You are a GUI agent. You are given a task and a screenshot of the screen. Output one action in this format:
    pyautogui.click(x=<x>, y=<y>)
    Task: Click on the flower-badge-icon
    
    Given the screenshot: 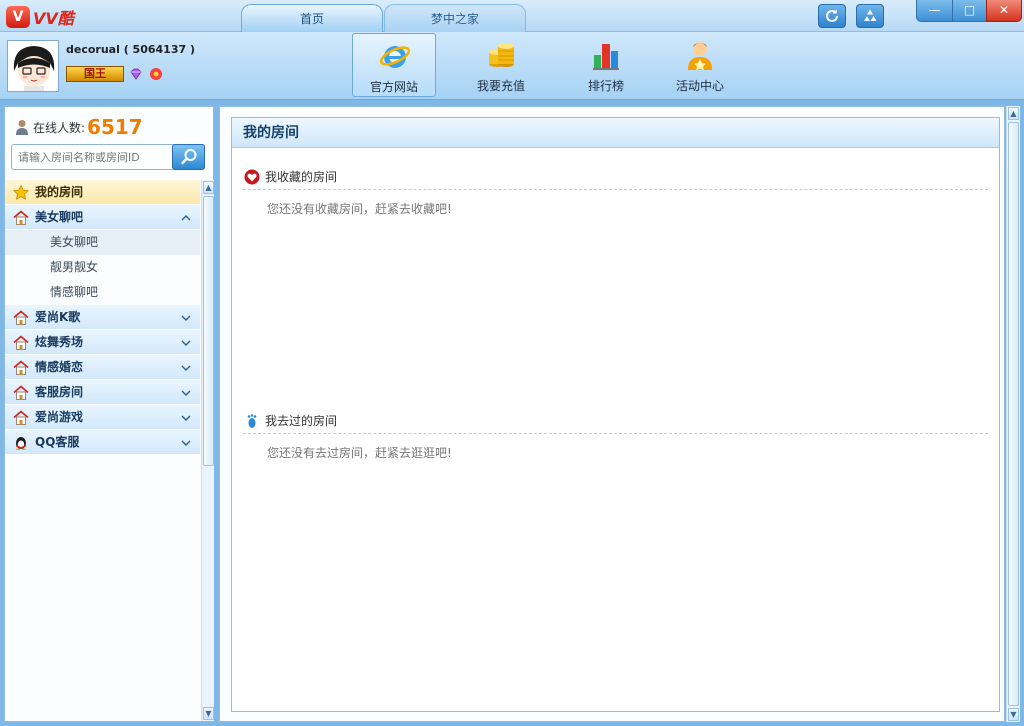 What is the action you would take?
    pyautogui.click(x=156, y=74)
    